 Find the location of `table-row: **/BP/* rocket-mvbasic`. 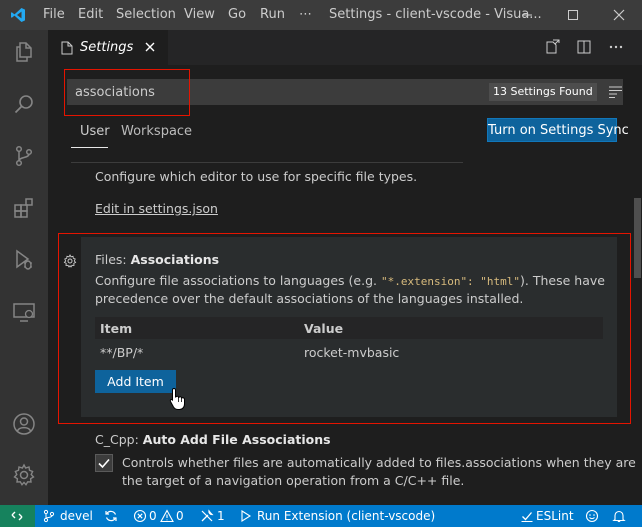

table-row: **/BP/* rocket-mvbasic is located at coordinates (349, 352).